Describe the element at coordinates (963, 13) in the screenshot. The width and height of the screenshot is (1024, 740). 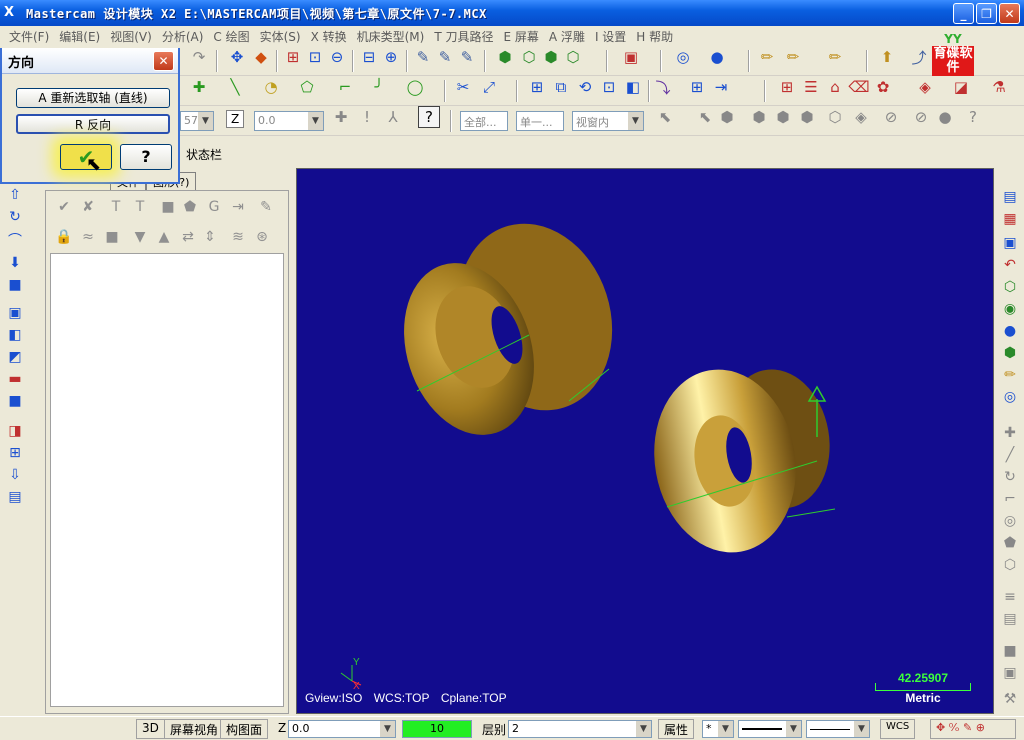
I see `minimize-button: _` at that location.